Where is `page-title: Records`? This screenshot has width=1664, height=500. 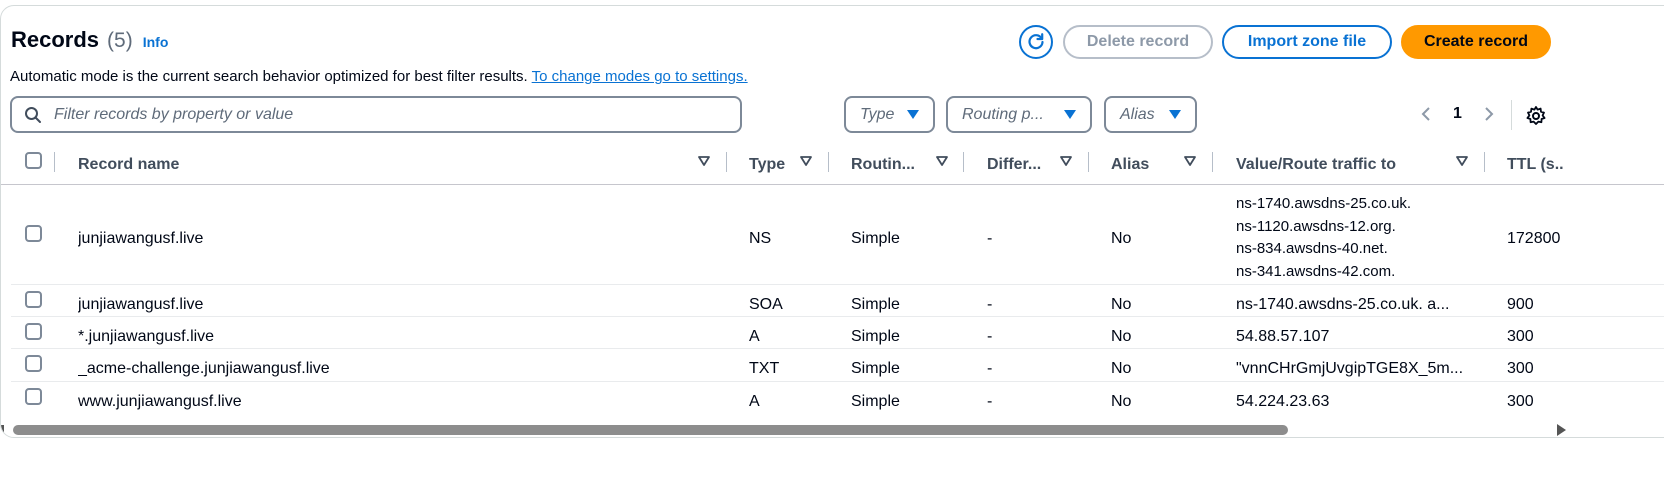 page-title: Records is located at coordinates (55, 39).